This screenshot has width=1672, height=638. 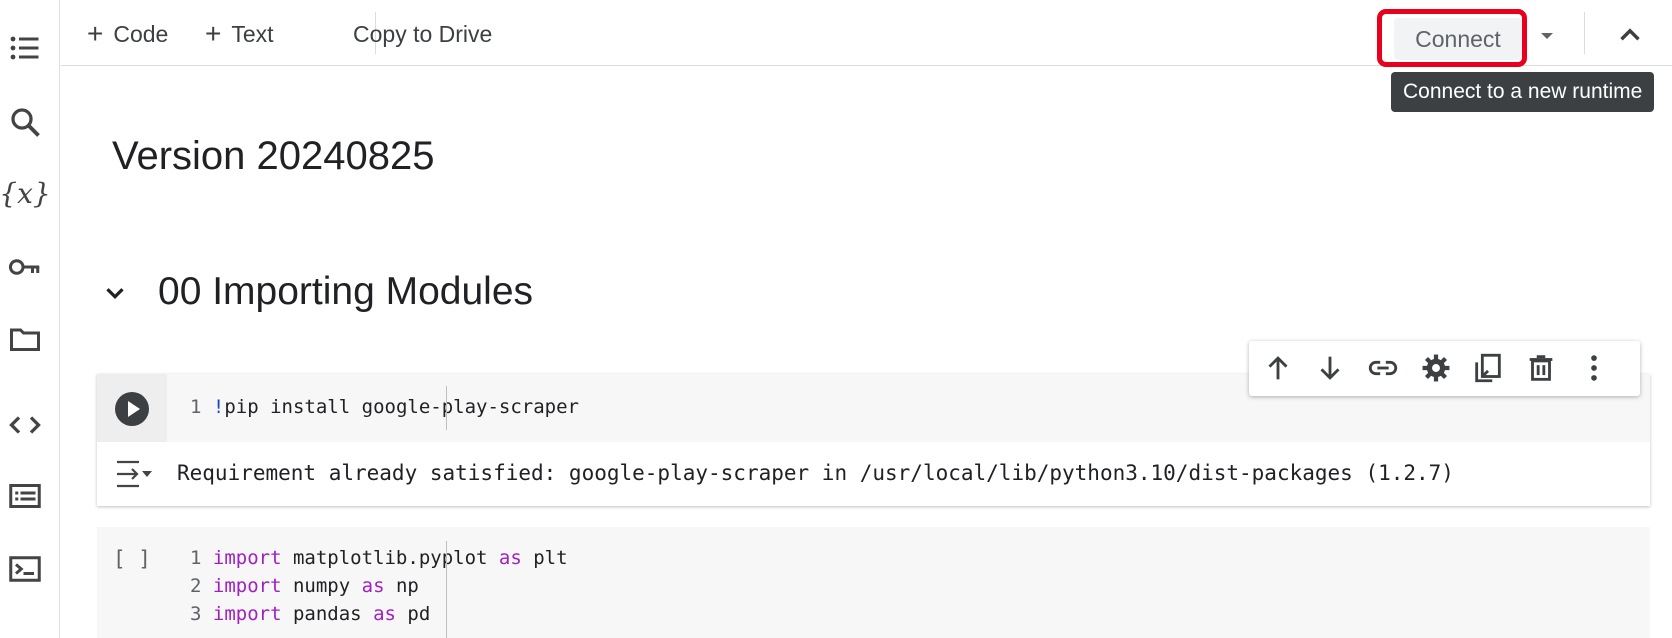 What do you see at coordinates (25, 122) in the screenshot?
I see `search-icon` at bounding box center [25, 122].